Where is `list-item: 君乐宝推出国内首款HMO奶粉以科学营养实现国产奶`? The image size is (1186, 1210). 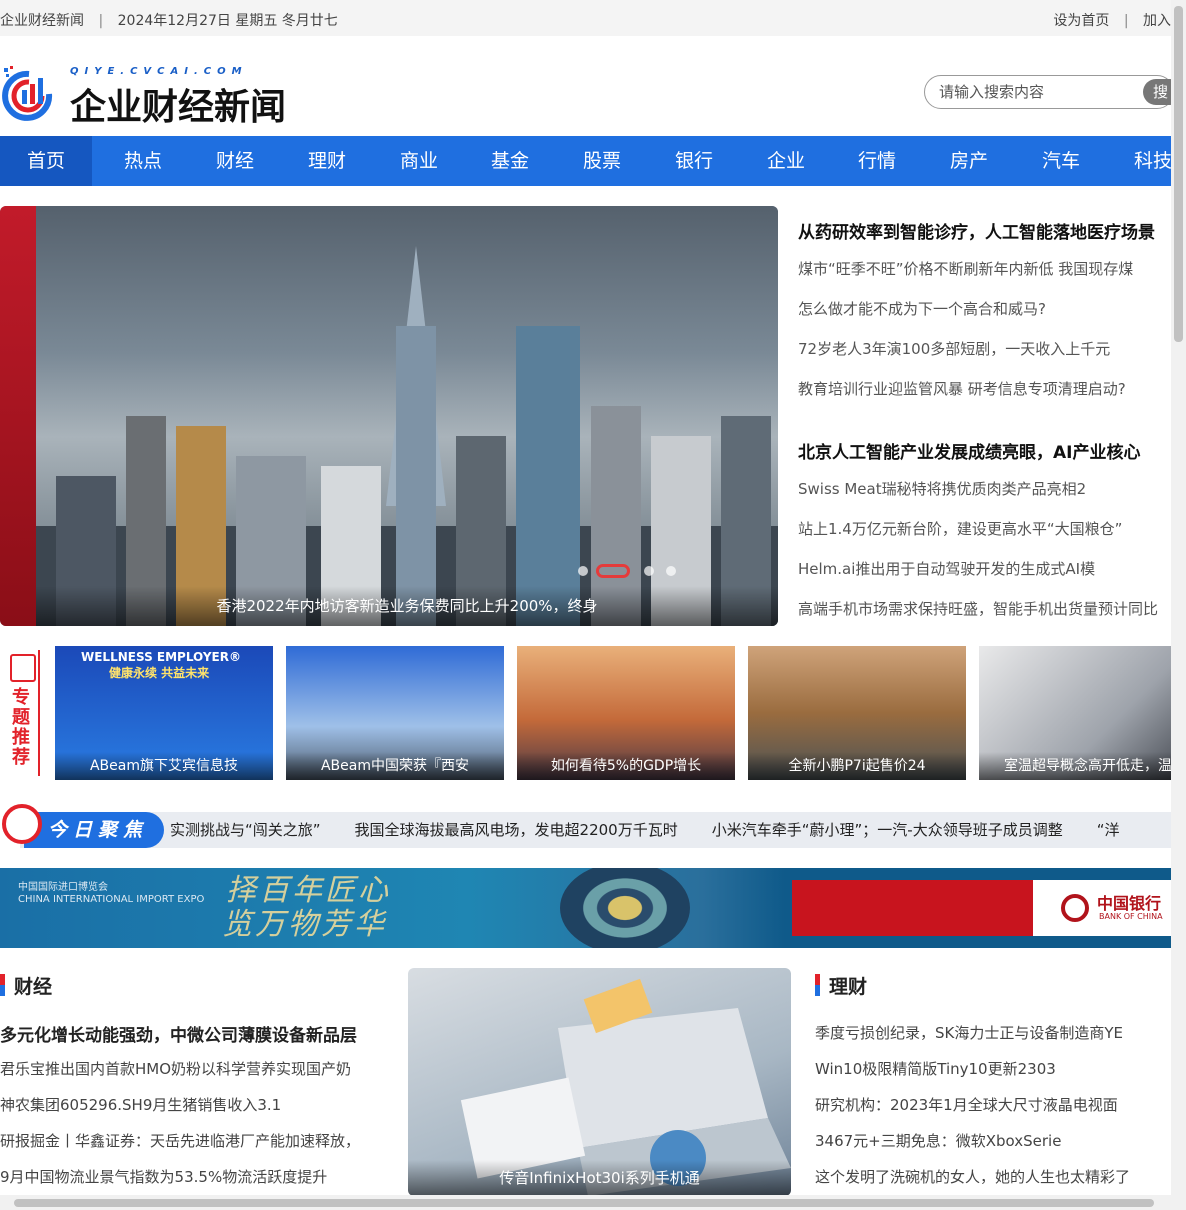 list-item: 君乐宝推出国内首款HMO奶粉以科学营养实现国产奶 is located at coordinates (175, 1068).